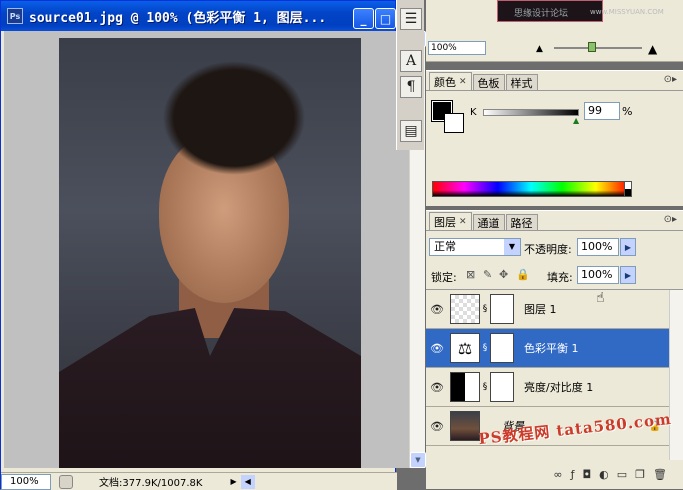 Image resolution: width=683 pixels, height=490 pixels. Describe the element at coordinates (410, 75) in the screenshot. I see `panel-dock-strip: ☰ A ¶ ▤` at that location.